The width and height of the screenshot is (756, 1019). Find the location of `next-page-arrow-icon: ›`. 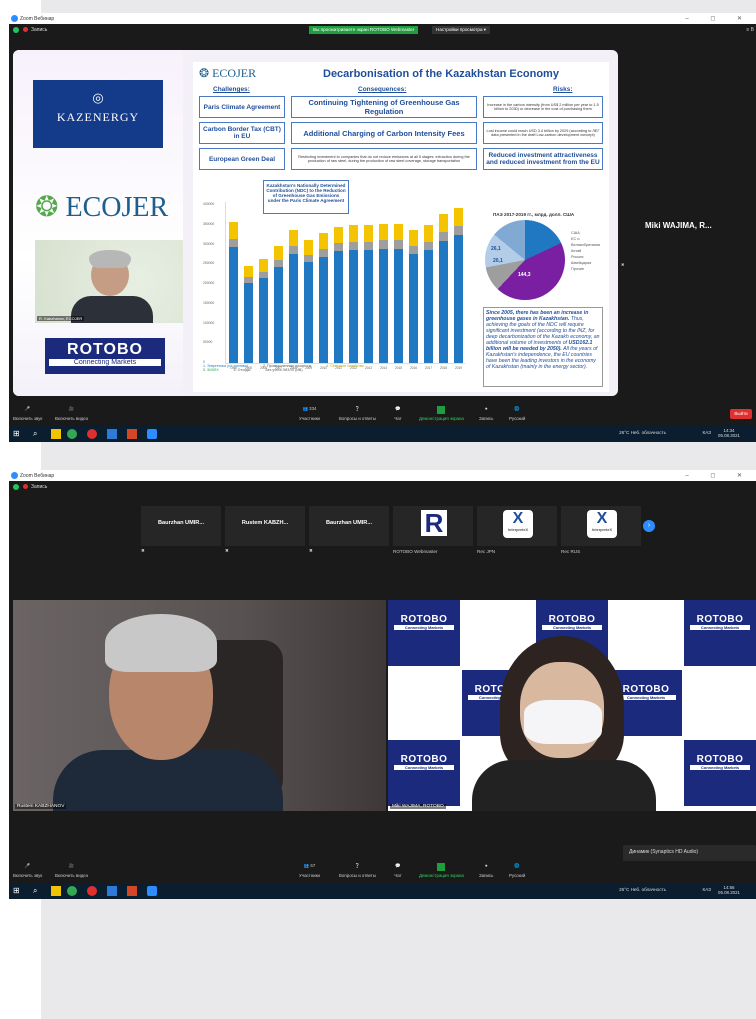

next-page-arrow-icon: › is located at coordinates (649, 526).